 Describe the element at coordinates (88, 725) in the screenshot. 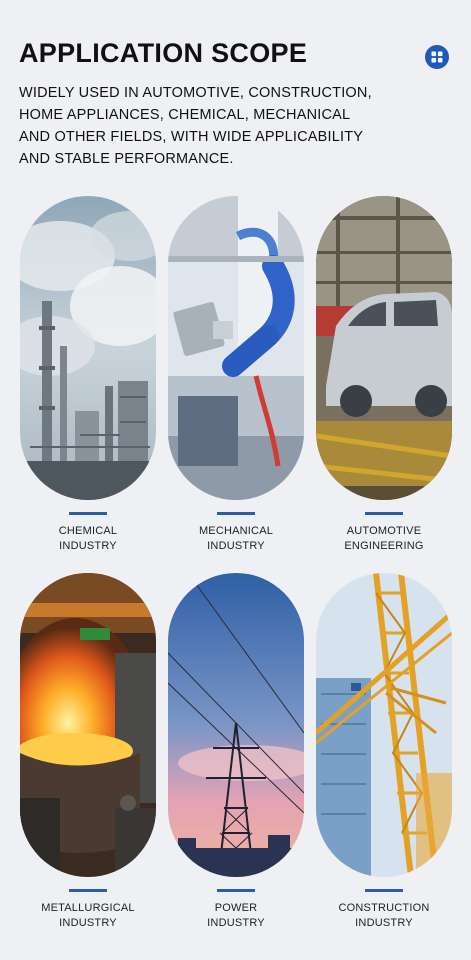

I see `molten-steel-furnace-image` at that location.